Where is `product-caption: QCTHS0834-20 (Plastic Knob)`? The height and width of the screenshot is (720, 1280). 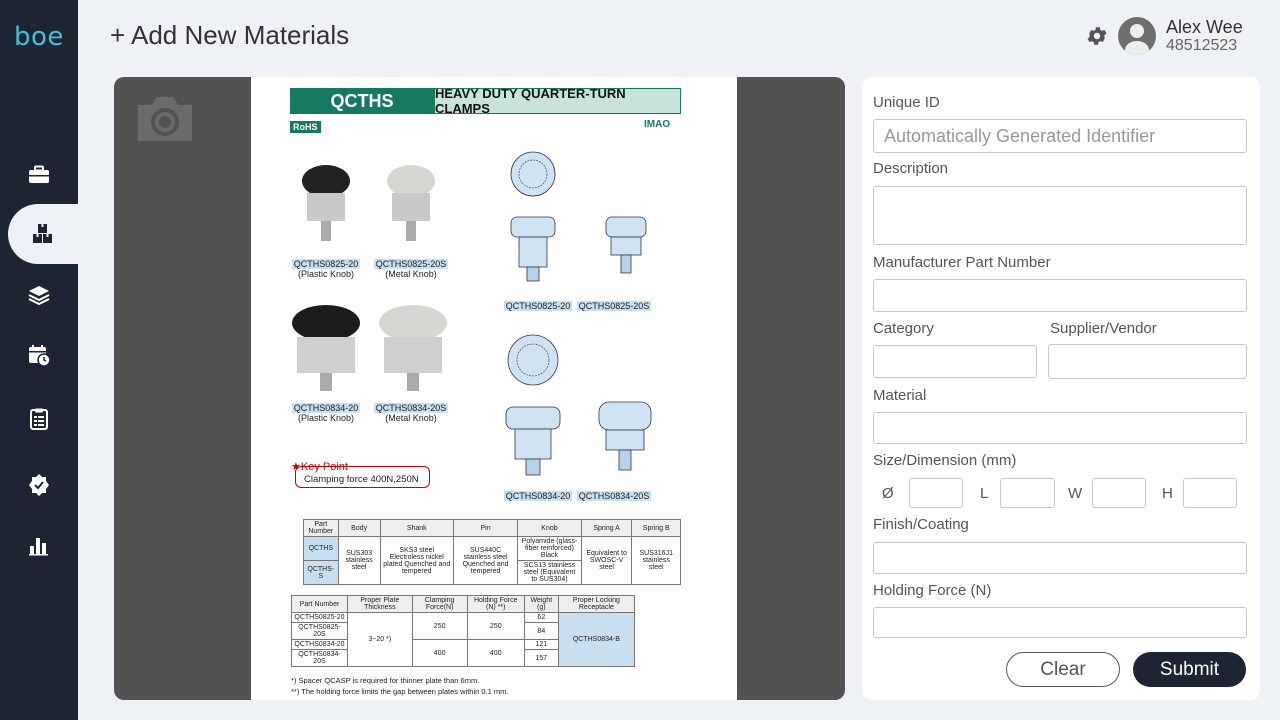 product-caption: QCTHS0834-20 (Plastic Knob) is located at coordinates (326, 413).